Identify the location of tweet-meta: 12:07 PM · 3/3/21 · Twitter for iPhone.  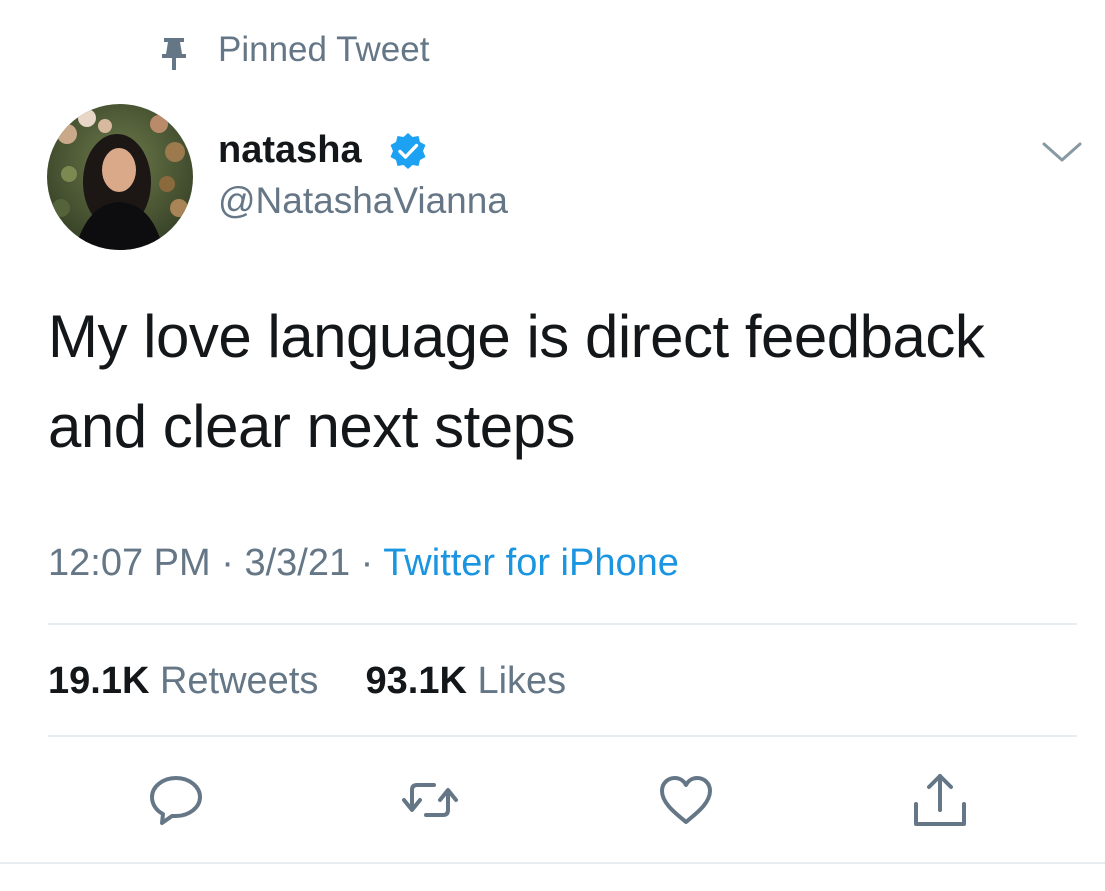
(363, 563).